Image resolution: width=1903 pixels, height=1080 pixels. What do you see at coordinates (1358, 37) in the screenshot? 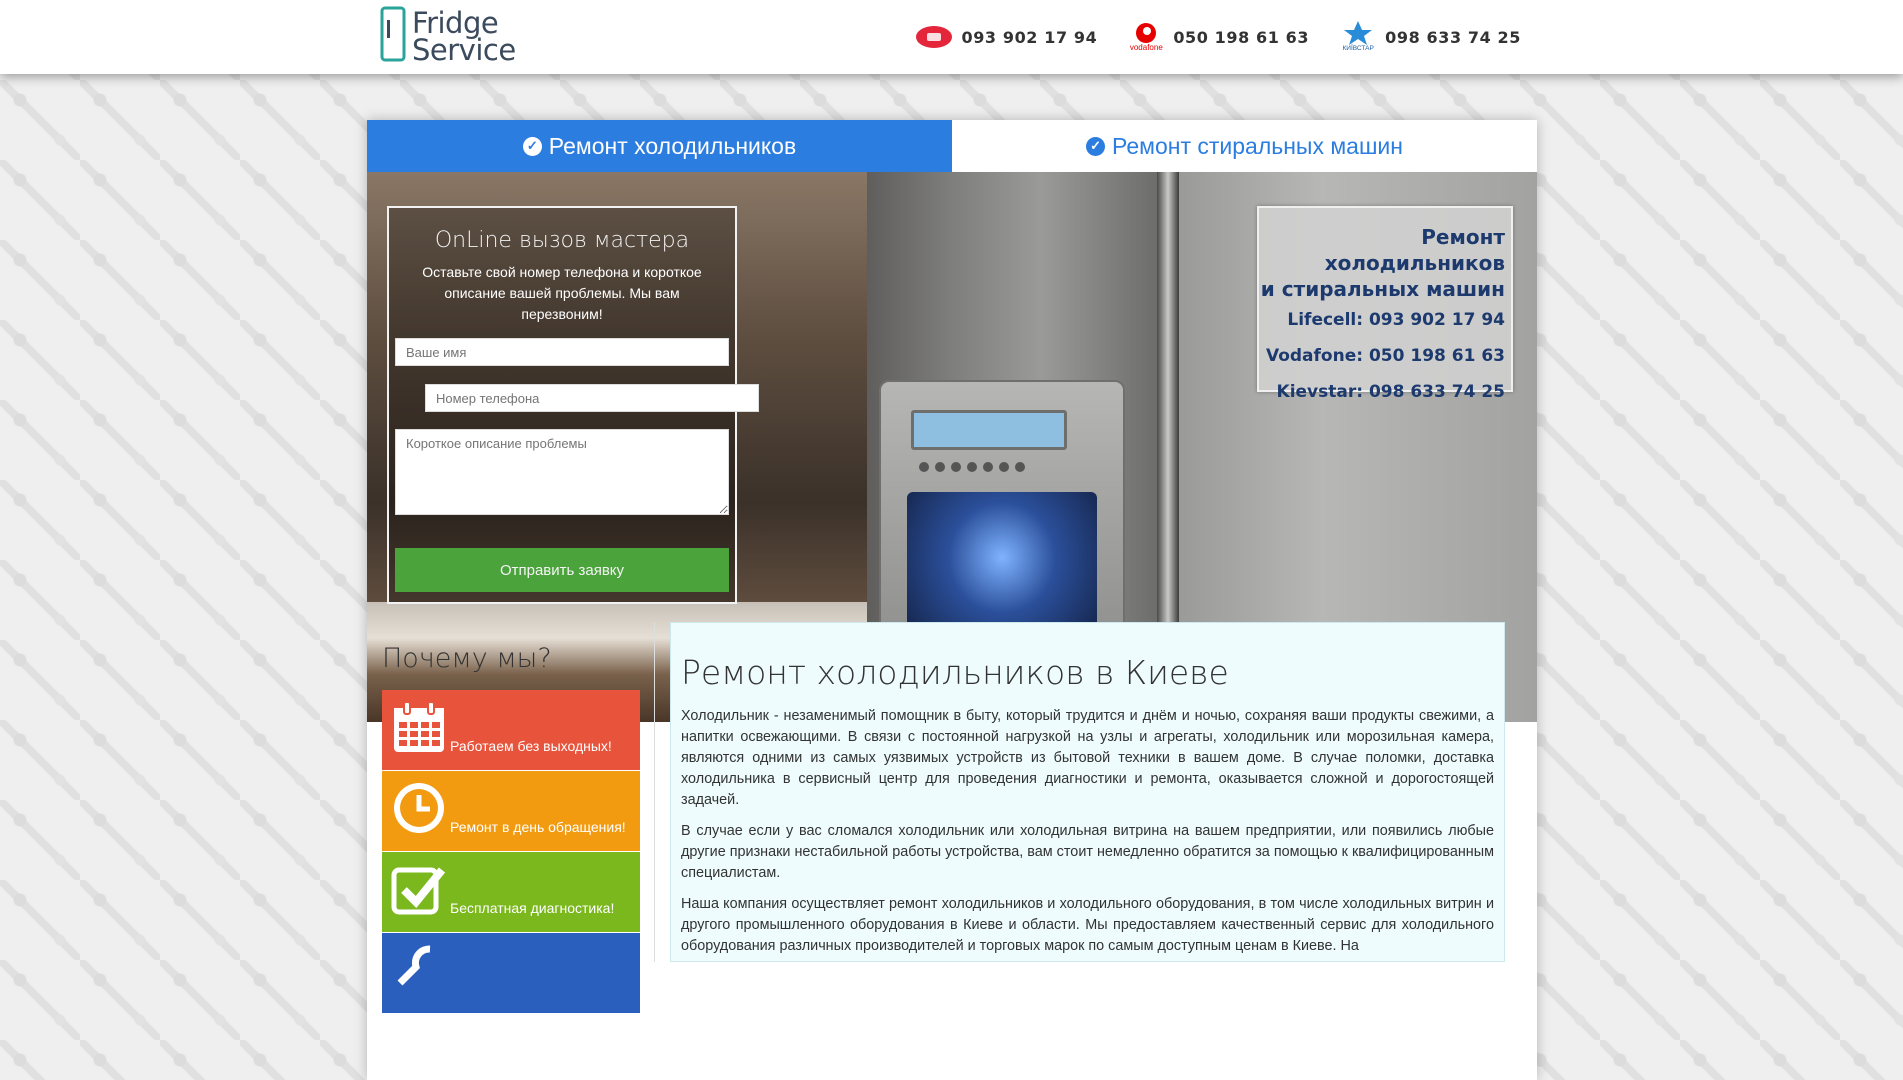
I see `kyivstar-star-icon: КИЇВСТАР` at bounding box center [1358, 37].